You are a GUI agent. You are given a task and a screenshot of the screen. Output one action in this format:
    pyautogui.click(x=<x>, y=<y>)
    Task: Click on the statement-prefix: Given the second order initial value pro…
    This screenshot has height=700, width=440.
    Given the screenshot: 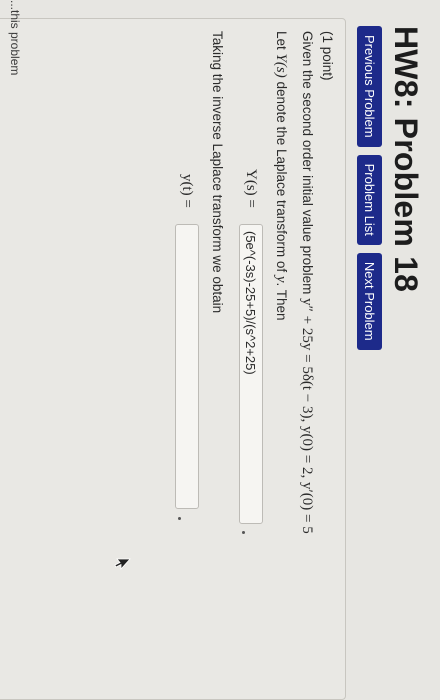 What is the action you would take?
    pyautogui.click(x=307, y=165)
    